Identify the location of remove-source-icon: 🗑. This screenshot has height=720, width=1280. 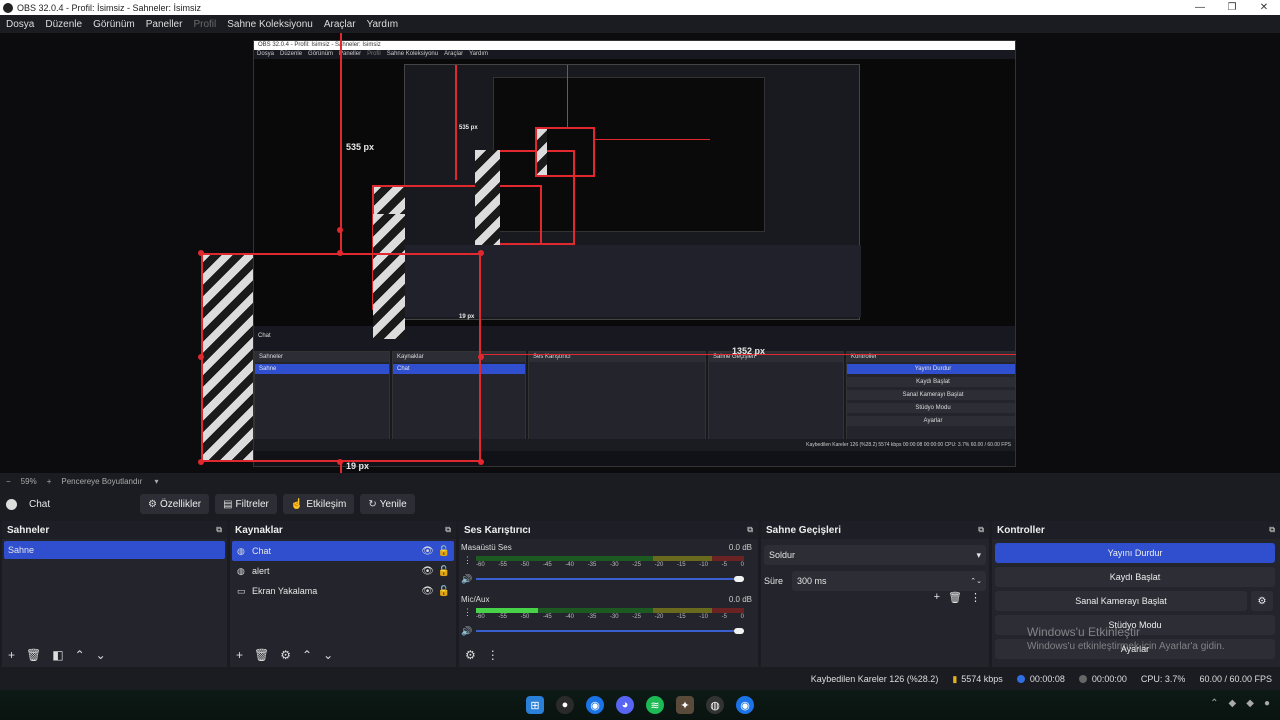
(261, 655).